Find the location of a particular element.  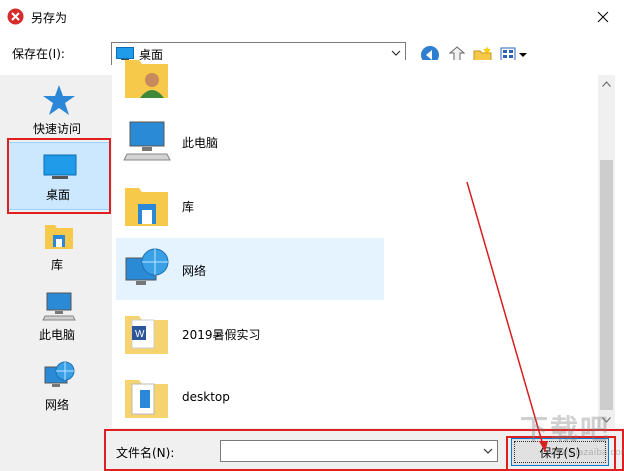

user-folder-icon is located at coordinates (146, 79).